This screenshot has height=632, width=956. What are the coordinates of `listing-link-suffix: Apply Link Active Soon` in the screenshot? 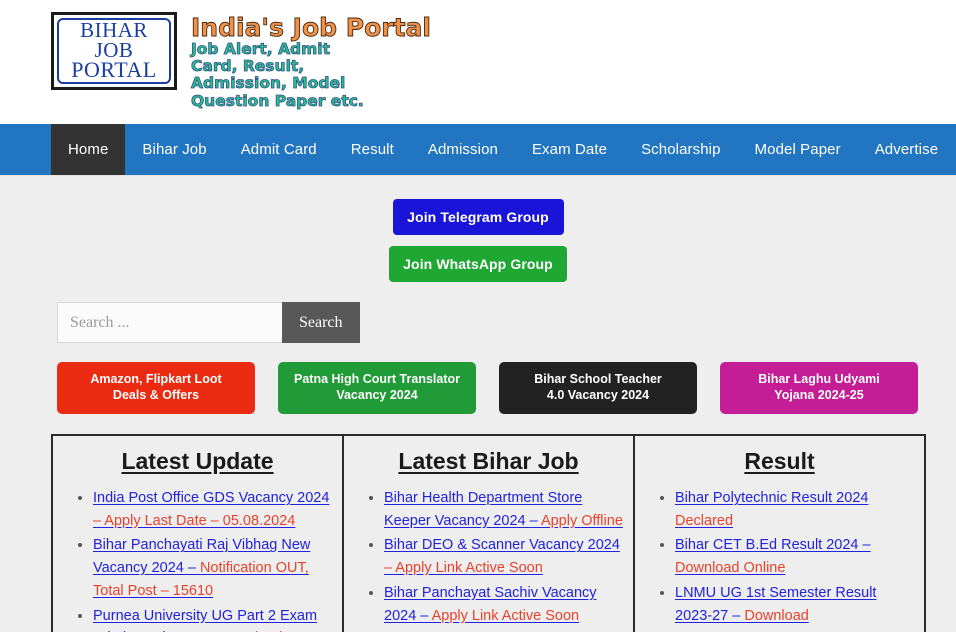 It's located at (505, 615).